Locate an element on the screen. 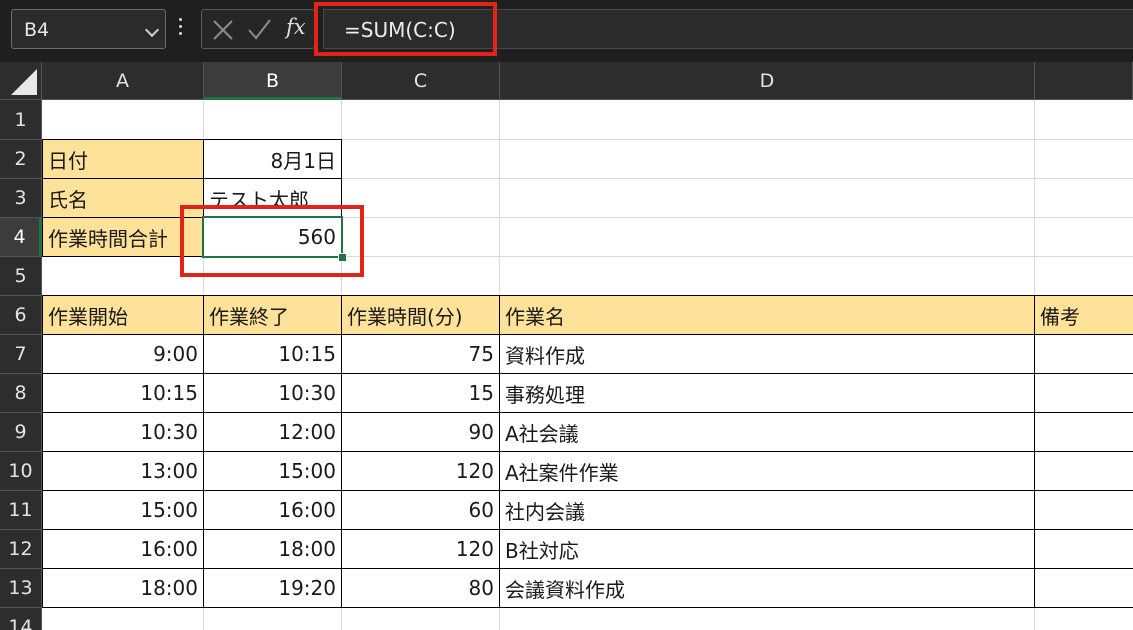  formula-edit-buttons: fx is located at coordinates (258, 29).